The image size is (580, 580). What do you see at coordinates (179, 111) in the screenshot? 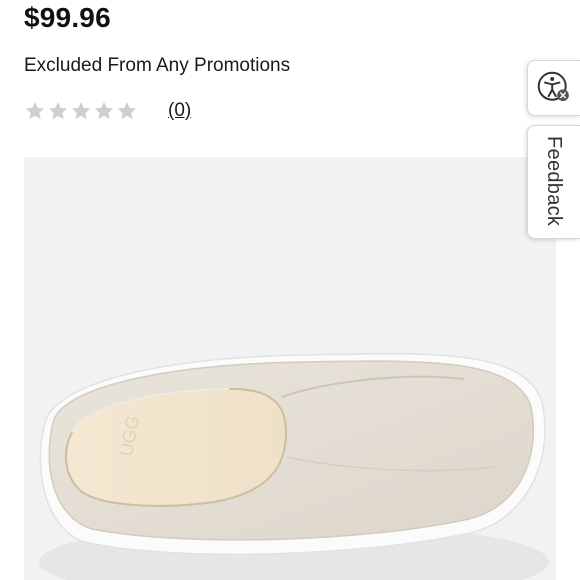
I see `review-count-link: (0)` at bounding box center [179, 111].